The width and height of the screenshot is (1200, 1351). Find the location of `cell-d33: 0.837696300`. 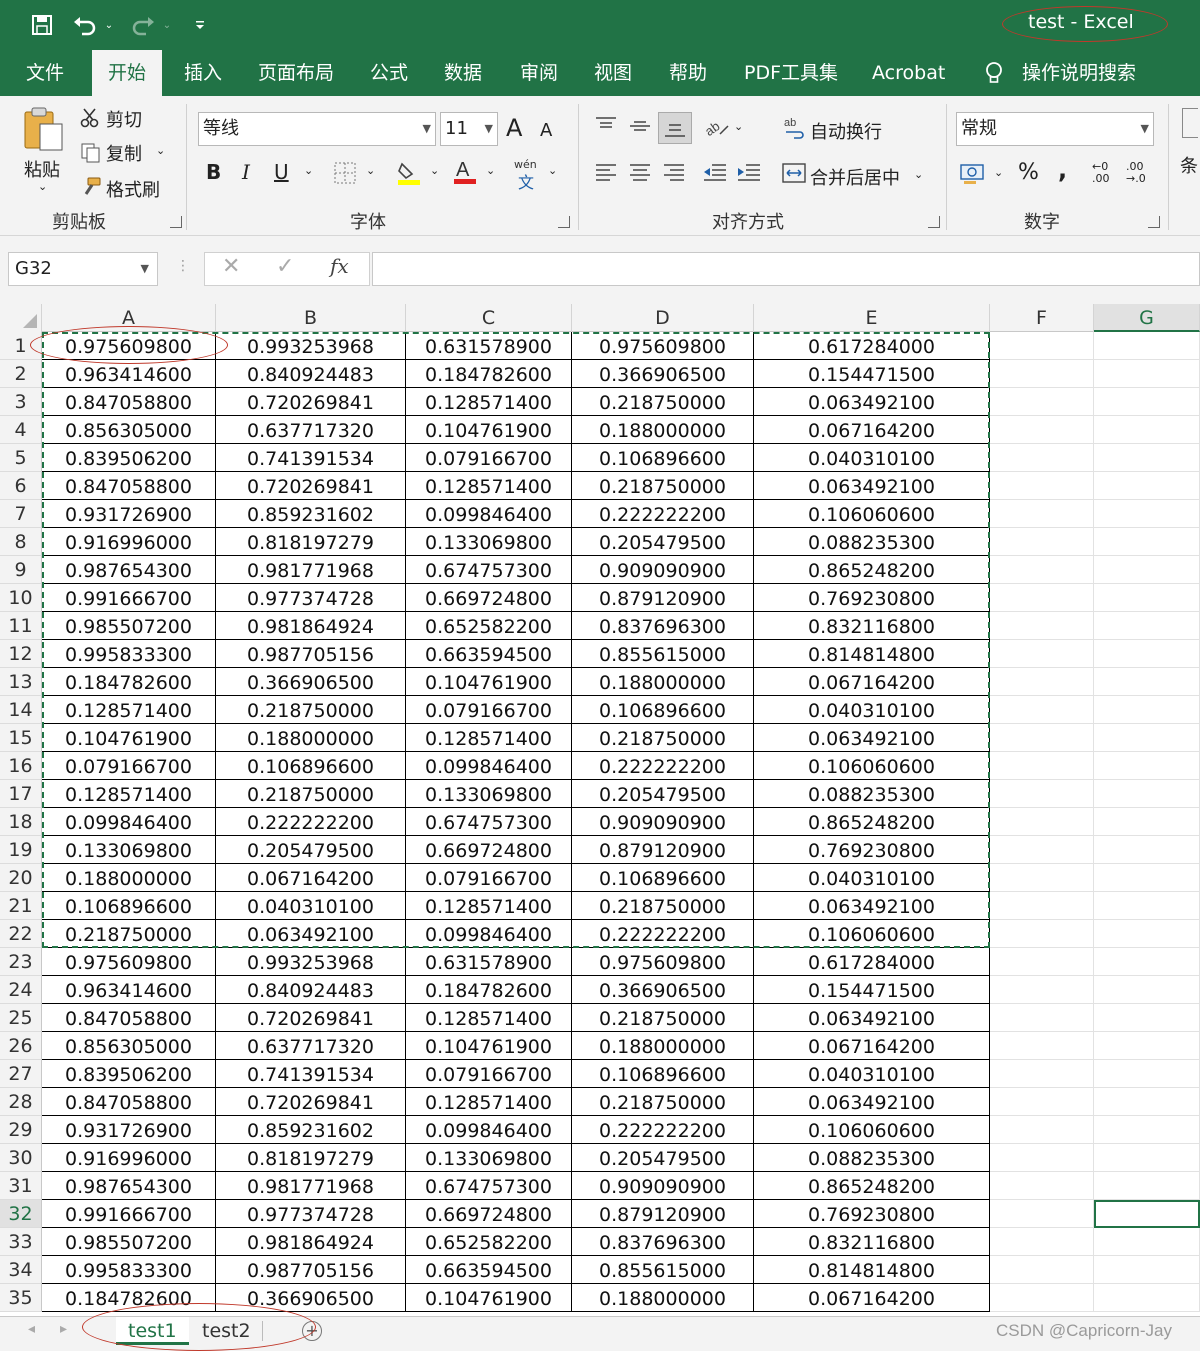

cell-d33: 0.837696300 is located at coordinates (663, 1242).